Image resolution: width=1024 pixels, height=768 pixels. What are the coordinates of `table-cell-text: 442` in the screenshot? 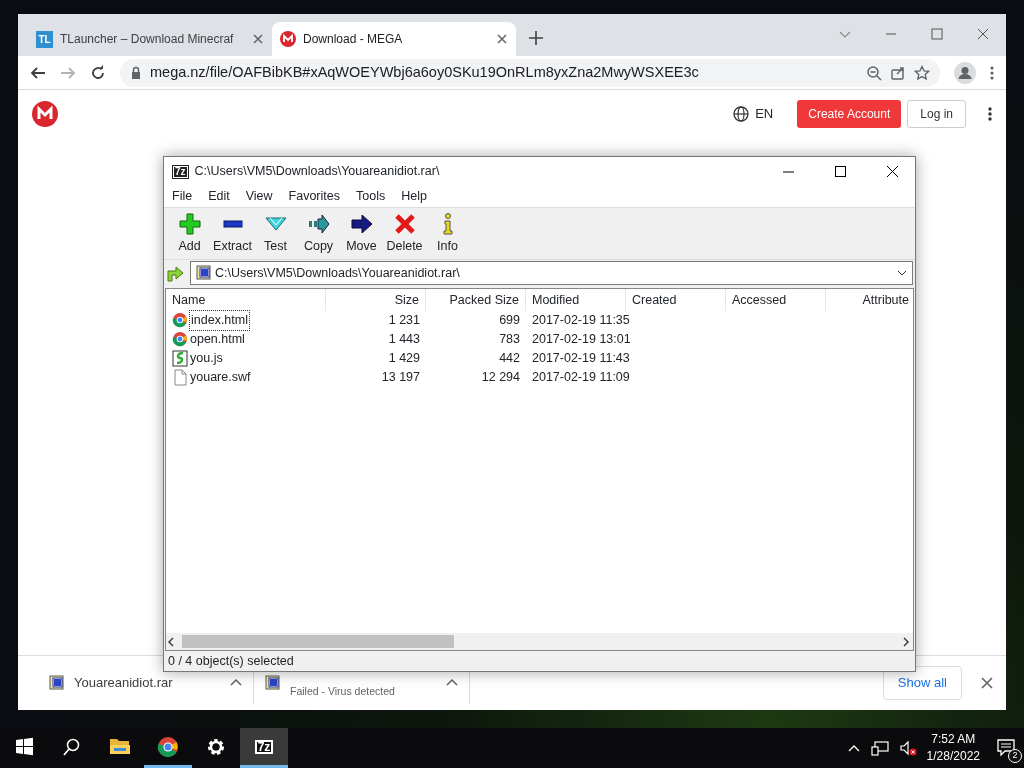 It's located at (509, 359).